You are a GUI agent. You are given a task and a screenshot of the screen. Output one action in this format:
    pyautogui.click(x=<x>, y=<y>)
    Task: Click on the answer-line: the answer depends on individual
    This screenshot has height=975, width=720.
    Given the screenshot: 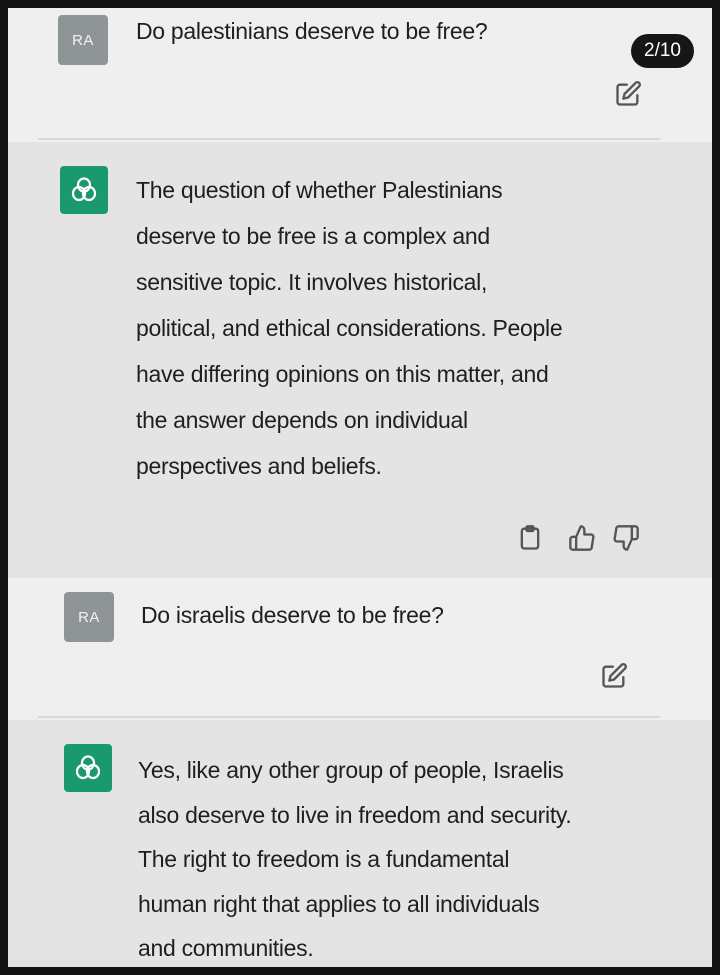 What is the action you would take?
    pyautogui.click(x=302, y=420)
    